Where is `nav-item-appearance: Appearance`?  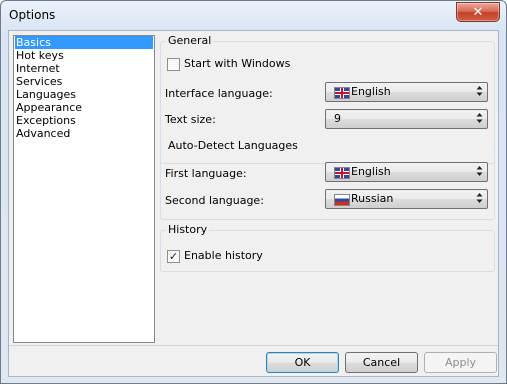 nav-item-appearance: Appearance is located at coordinates (84, 107).